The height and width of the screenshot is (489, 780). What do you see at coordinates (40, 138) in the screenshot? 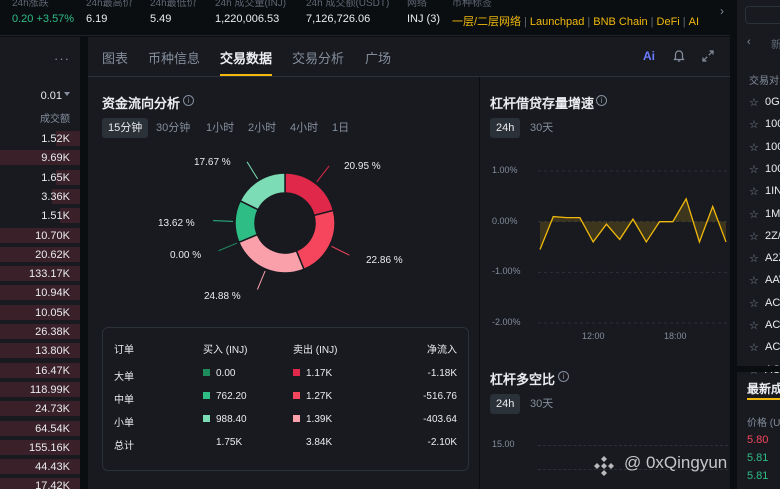
I see `book-row: 1.52K` at bounding box center [40, 138].